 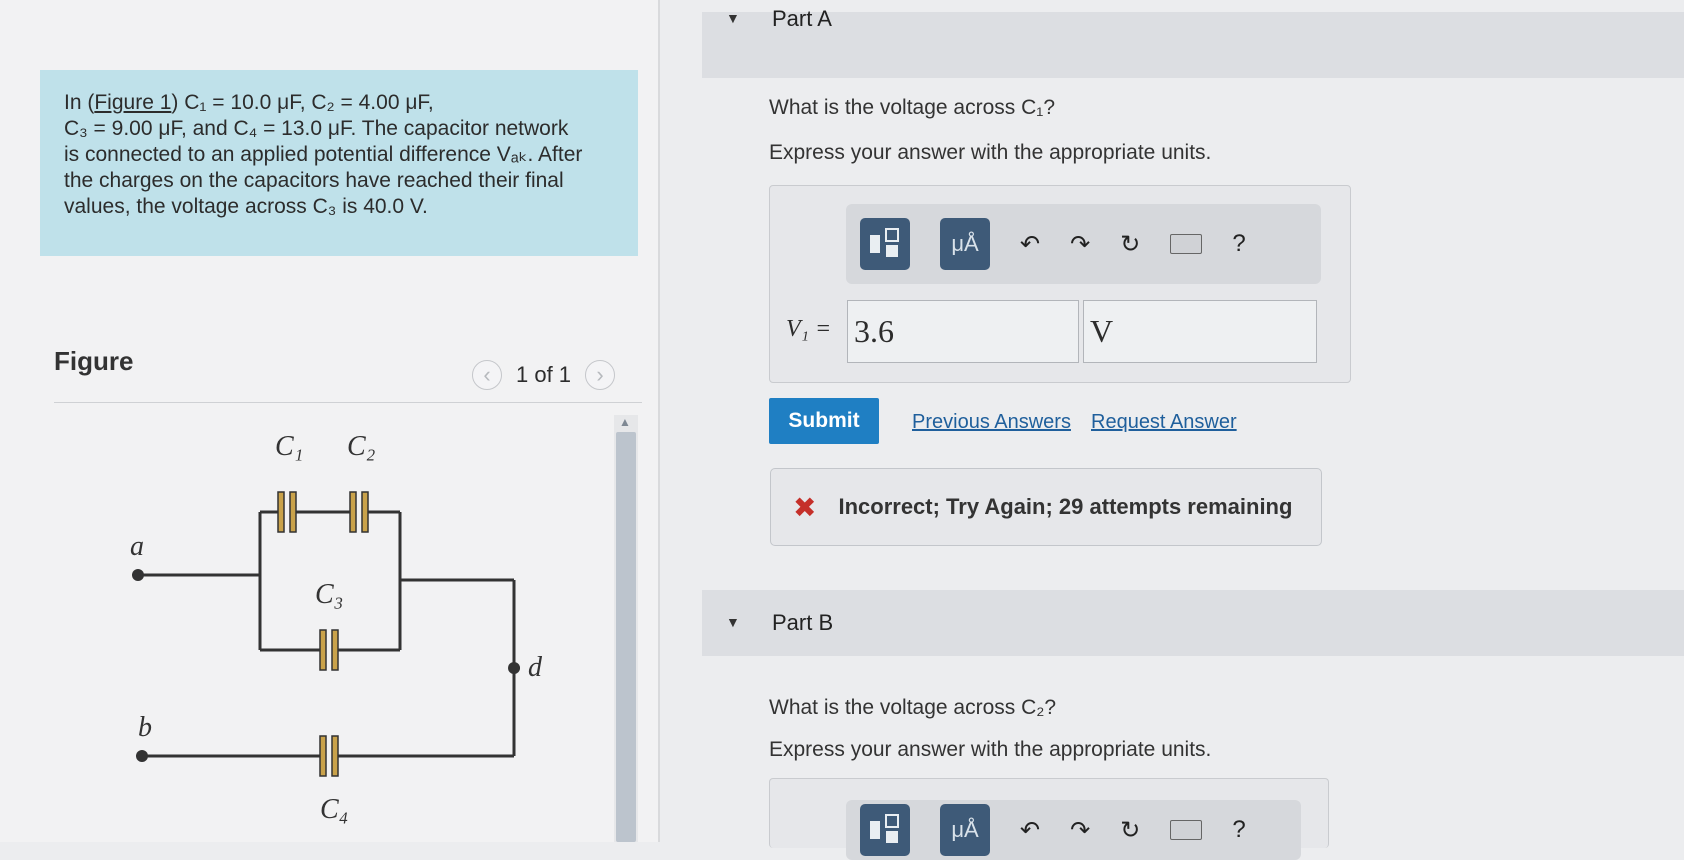 I want to click on template-icon, so click(x=884, y=242).